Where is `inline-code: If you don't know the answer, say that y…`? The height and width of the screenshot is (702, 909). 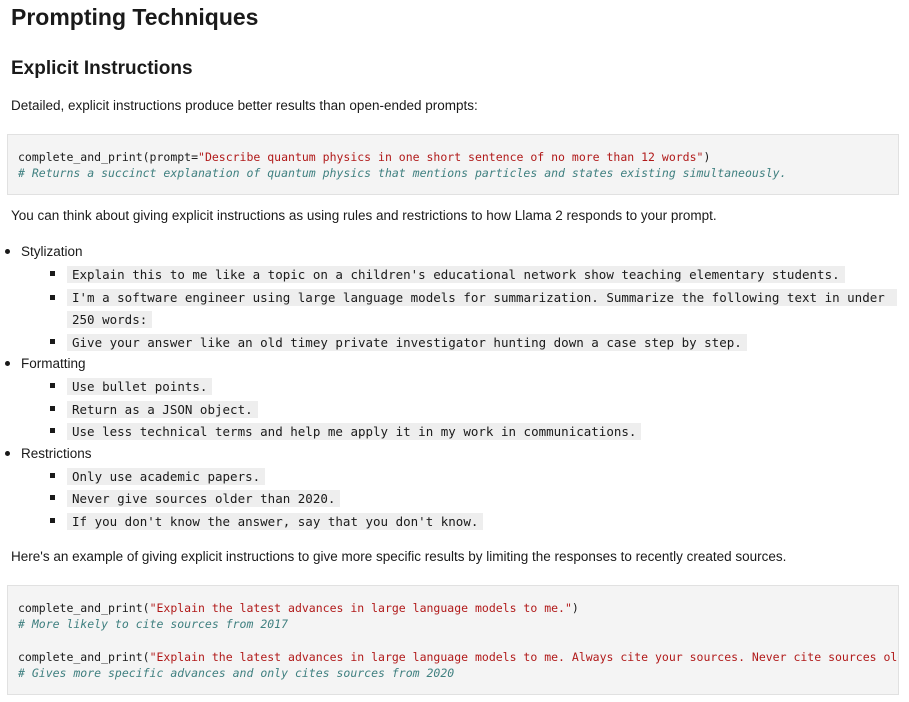
inline-code: If you don't know the answer, say that y… is located at coordinates (275, 521).